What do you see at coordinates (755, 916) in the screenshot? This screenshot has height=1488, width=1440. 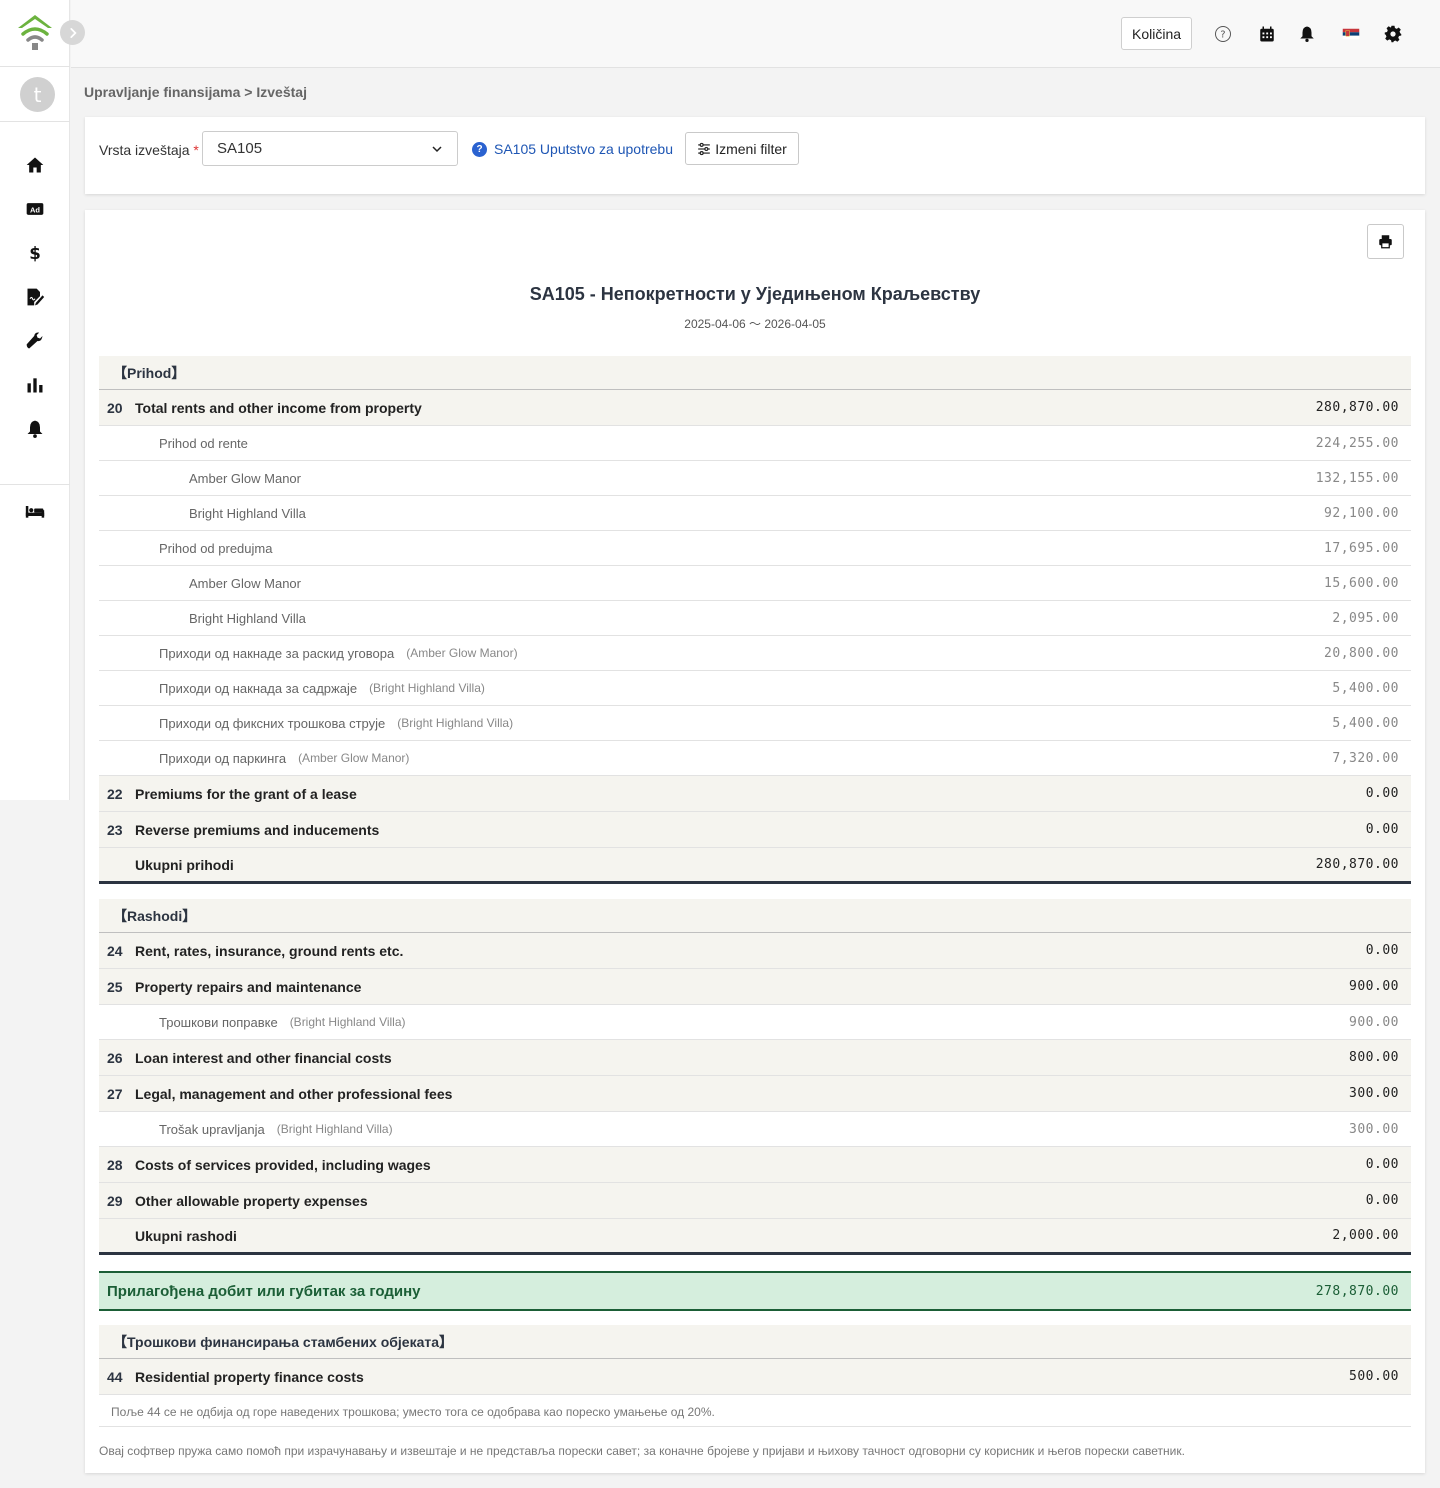 I see `expense-section-header: 【Rashodi】` at bounding box center [755, 916].